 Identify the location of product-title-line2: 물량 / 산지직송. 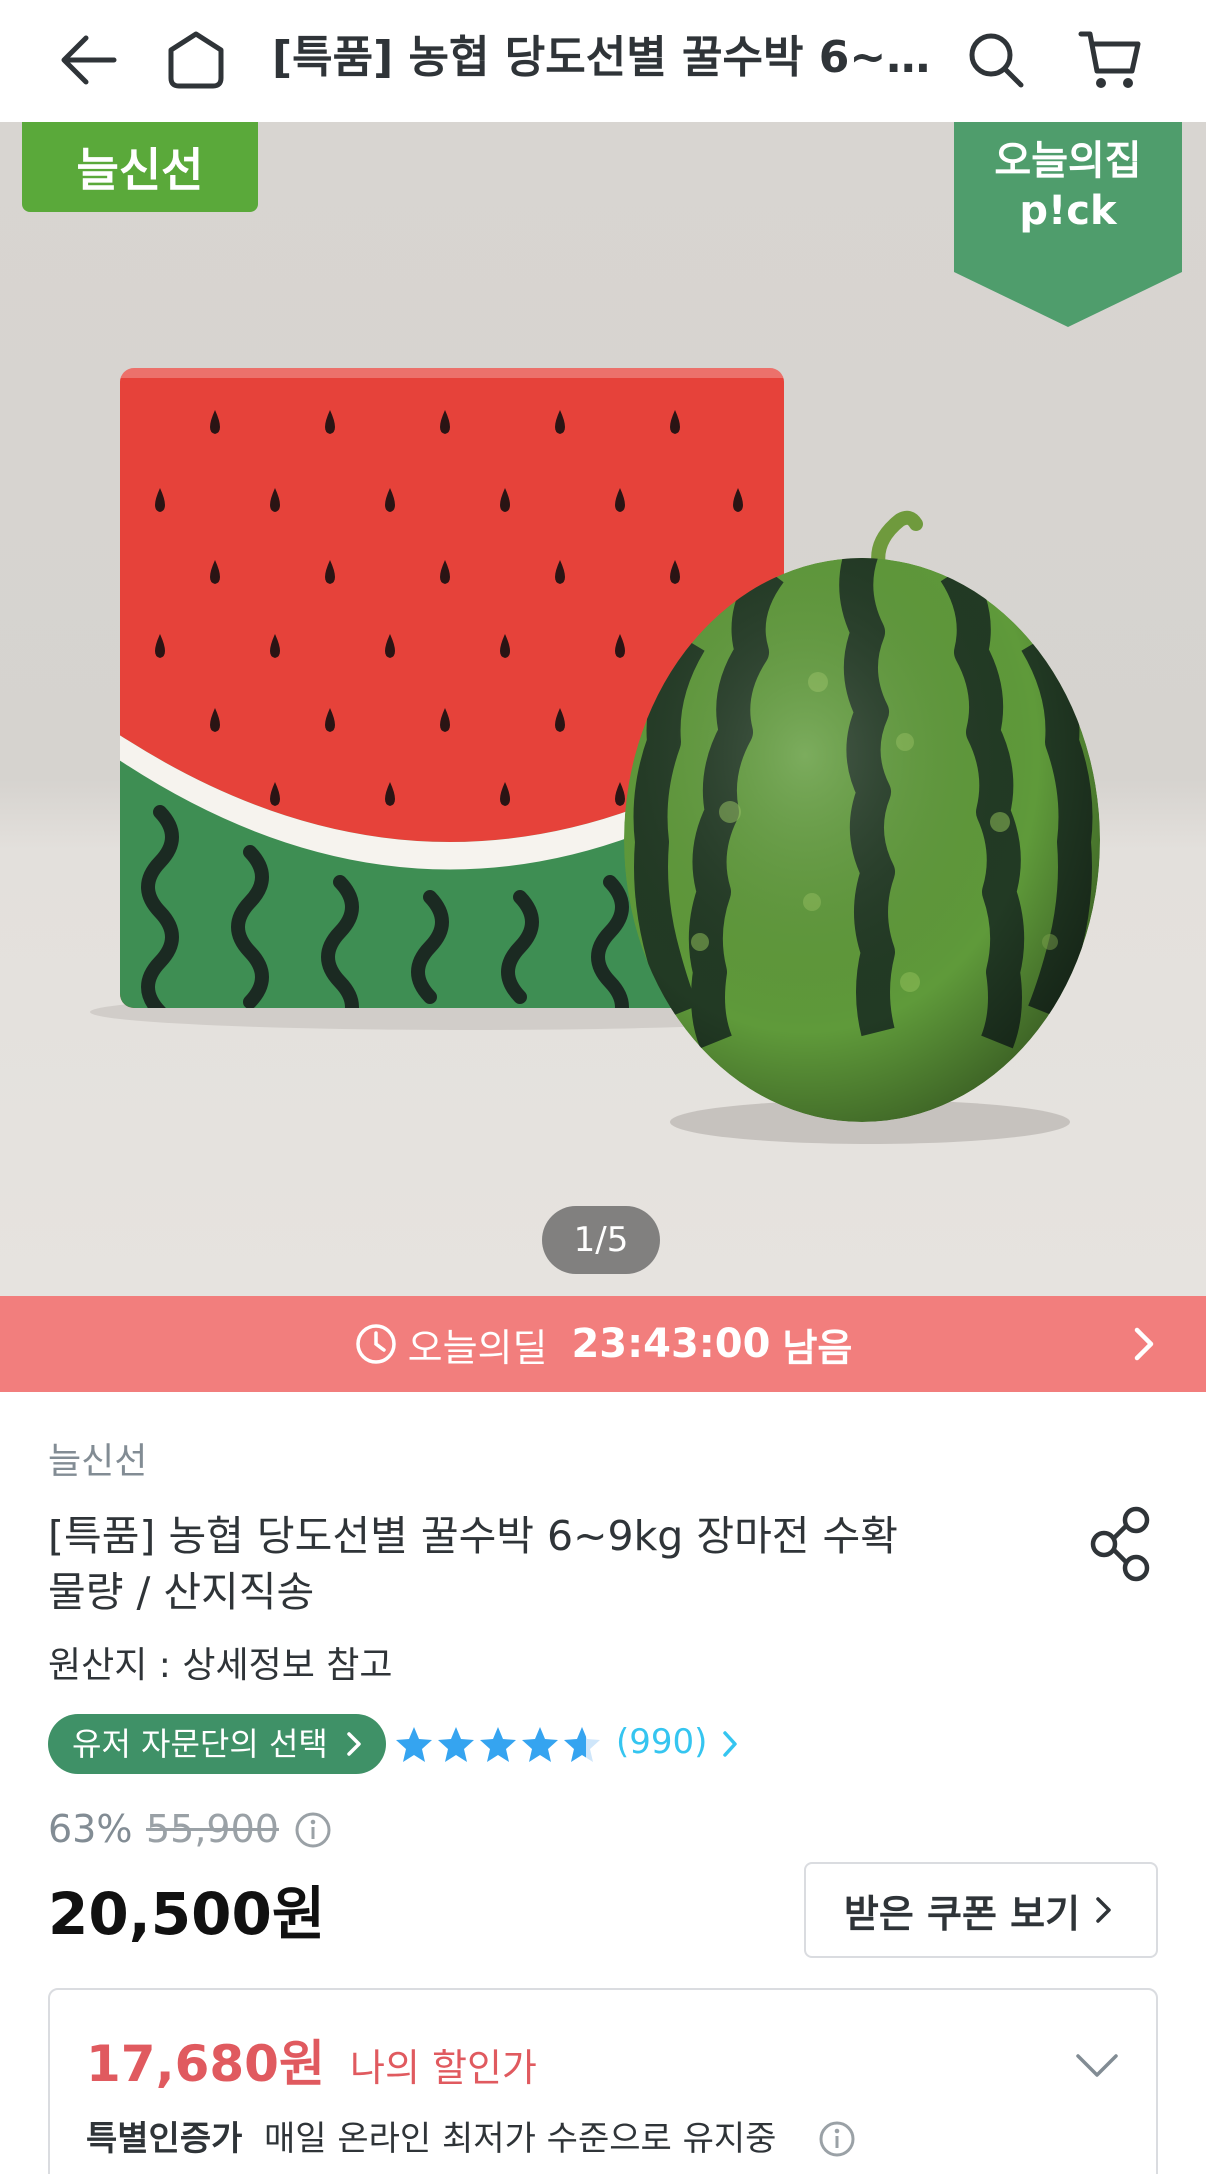
(181, 1592).